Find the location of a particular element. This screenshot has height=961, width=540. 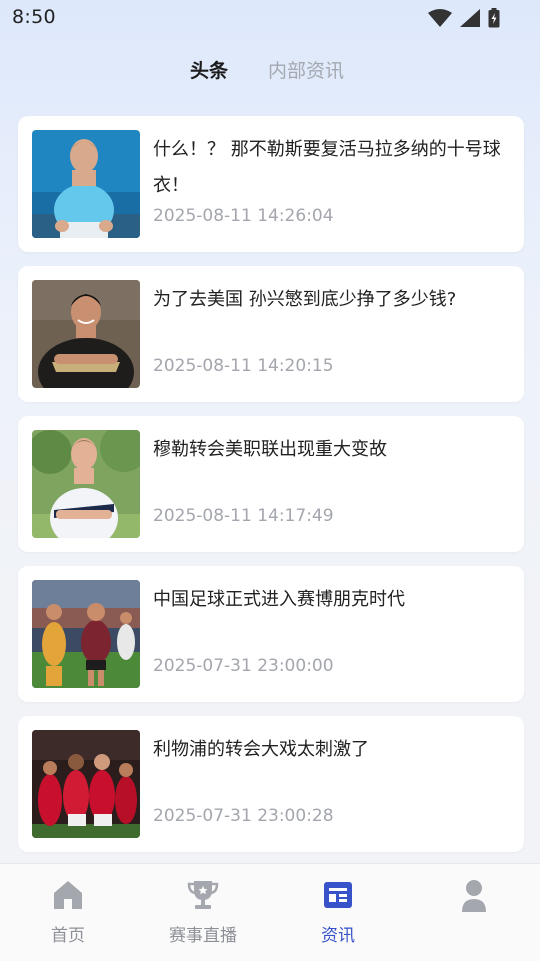

battery-icon is located at coordinates (494, 18).